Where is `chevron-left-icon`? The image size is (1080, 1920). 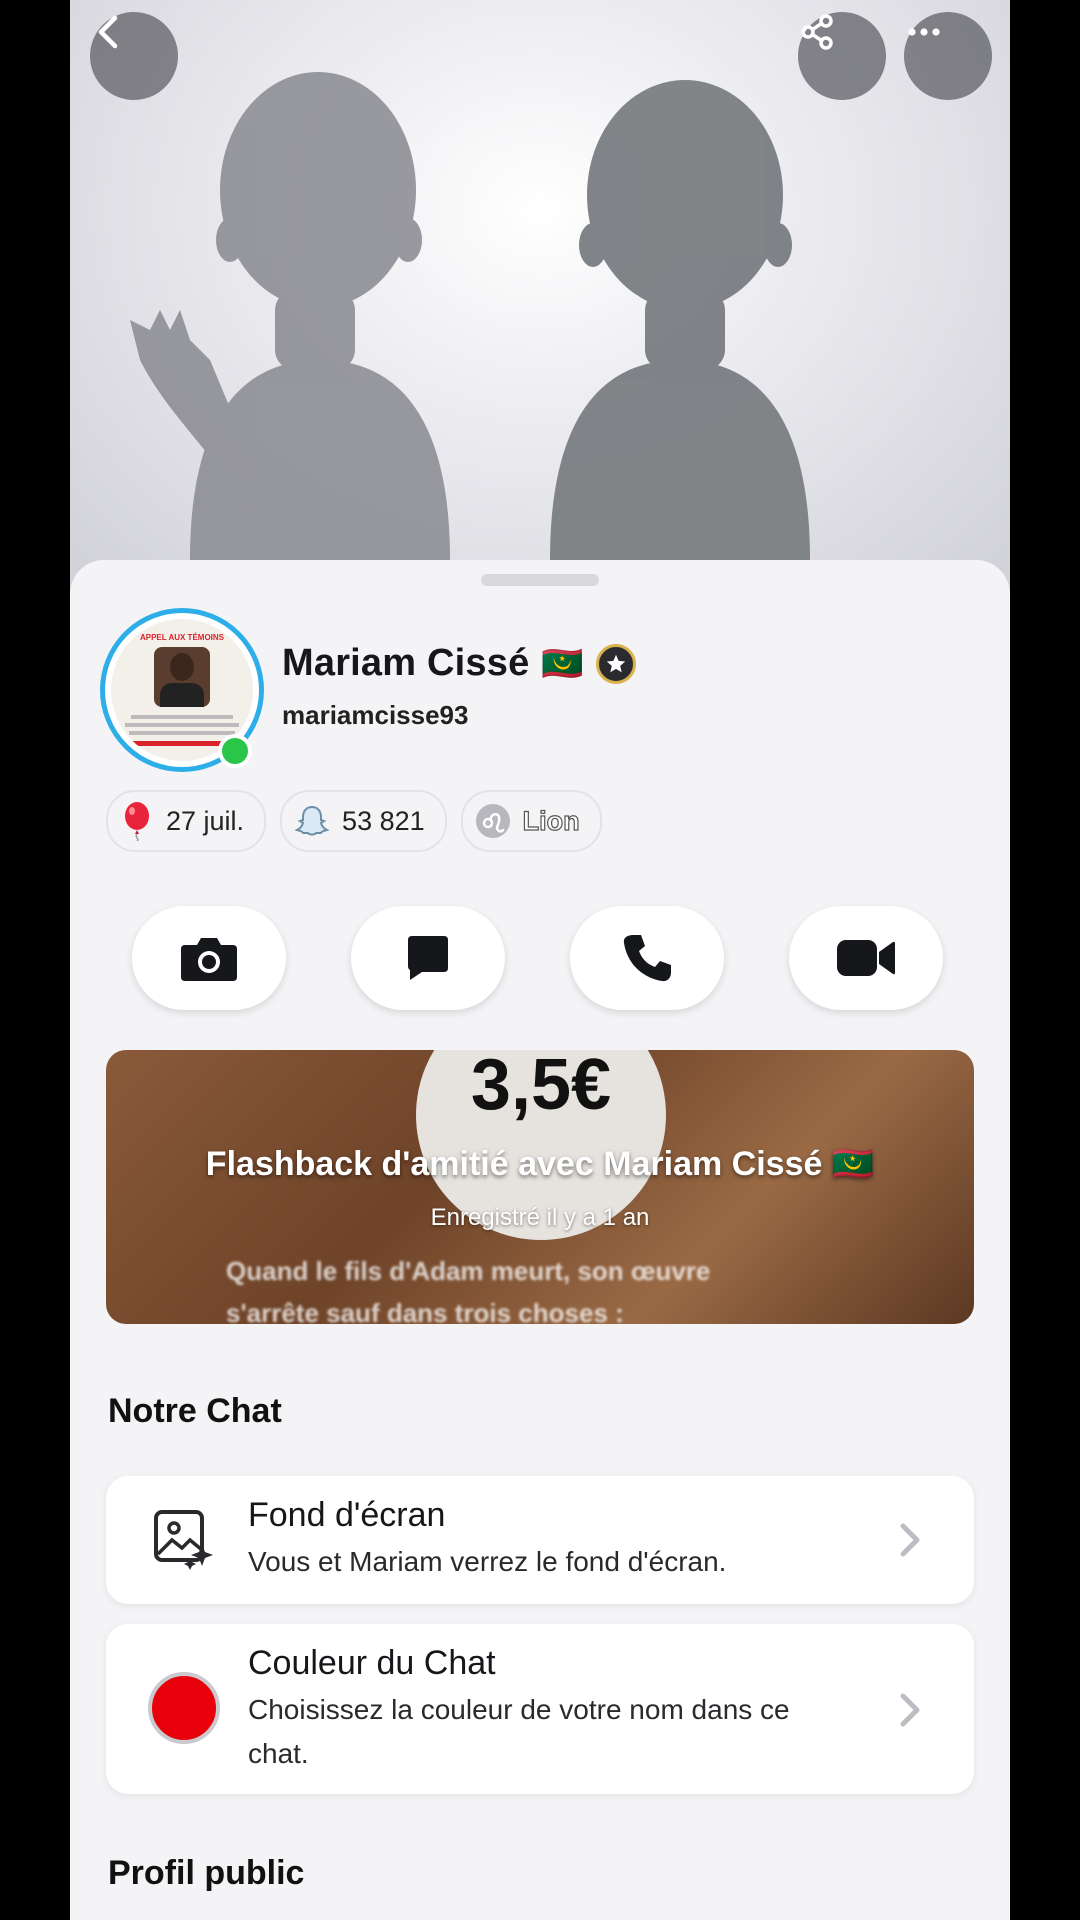 chevron-left-icon is located at coordinates (108, 32).